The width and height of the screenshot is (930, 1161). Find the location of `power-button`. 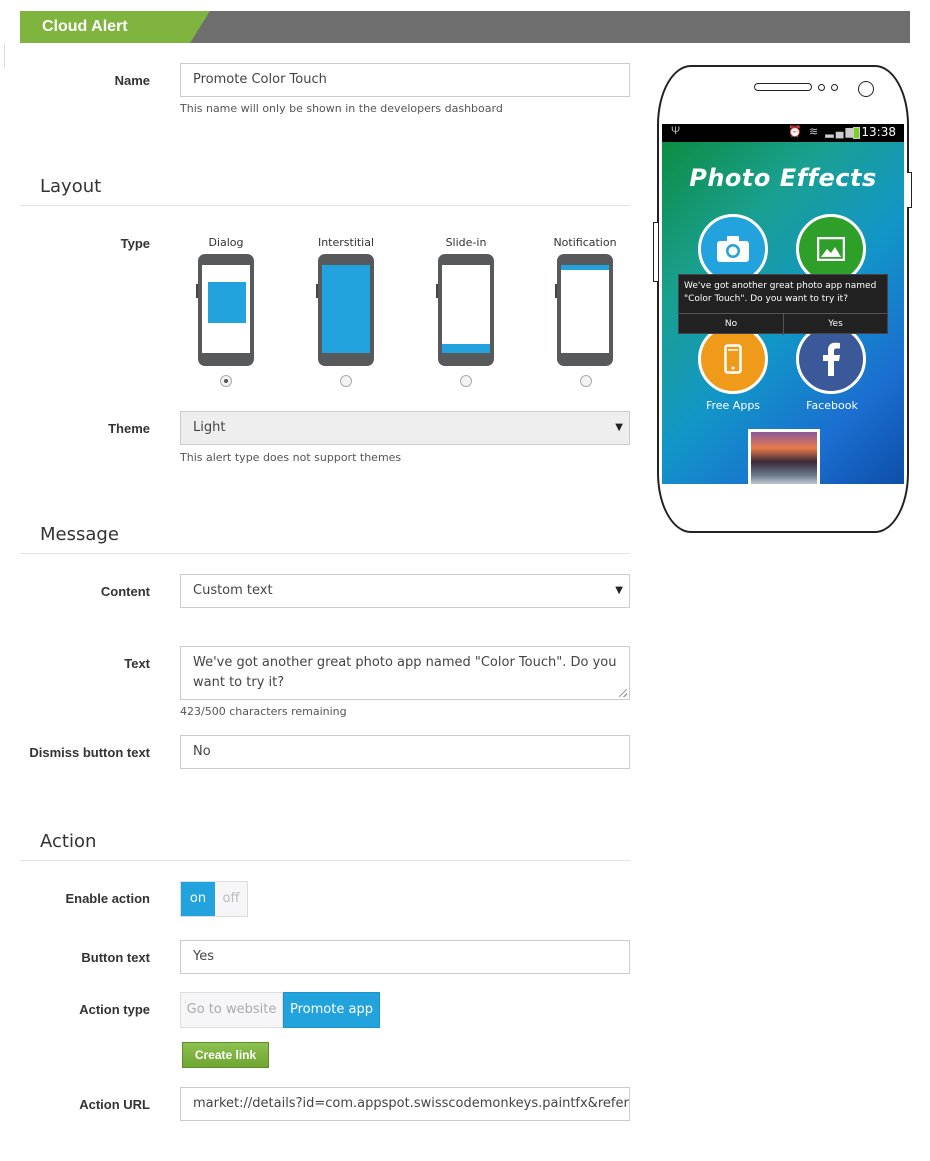

power-button is located at coordinates (909, 190).